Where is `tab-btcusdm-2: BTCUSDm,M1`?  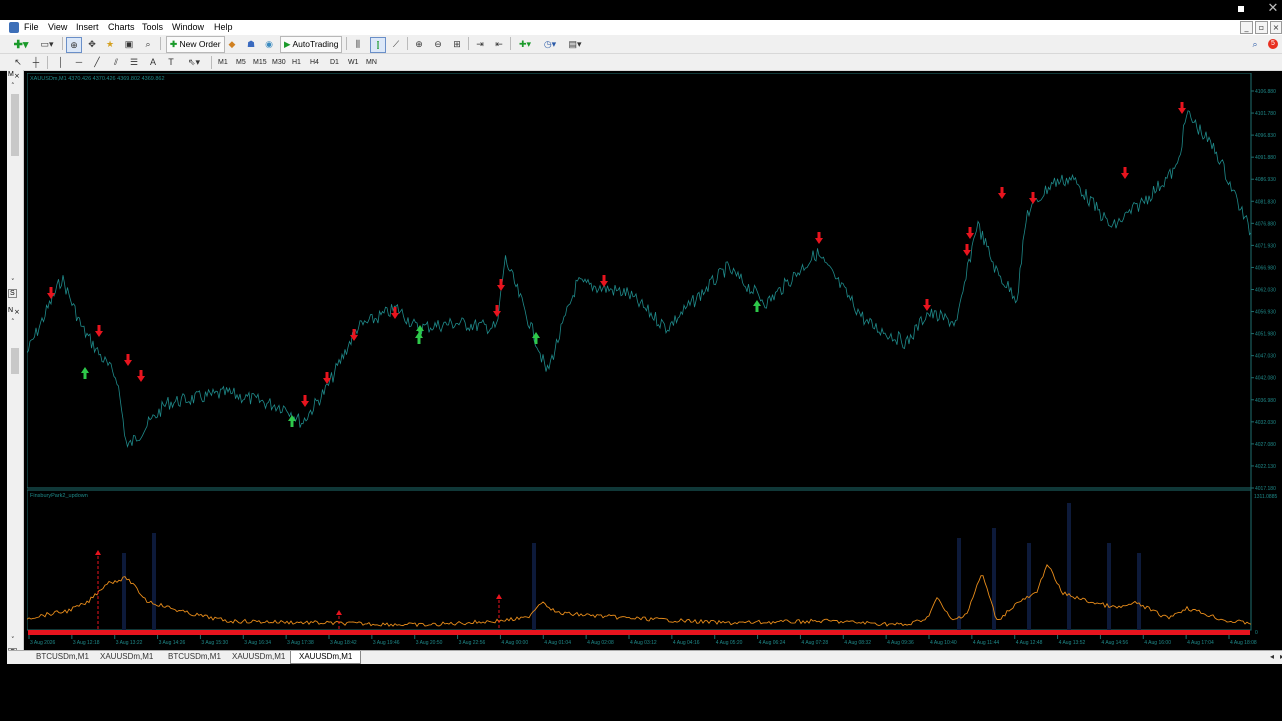
tab-btcusdm-2: BTCUSDm,M1 is located at coordinates (194, 657).